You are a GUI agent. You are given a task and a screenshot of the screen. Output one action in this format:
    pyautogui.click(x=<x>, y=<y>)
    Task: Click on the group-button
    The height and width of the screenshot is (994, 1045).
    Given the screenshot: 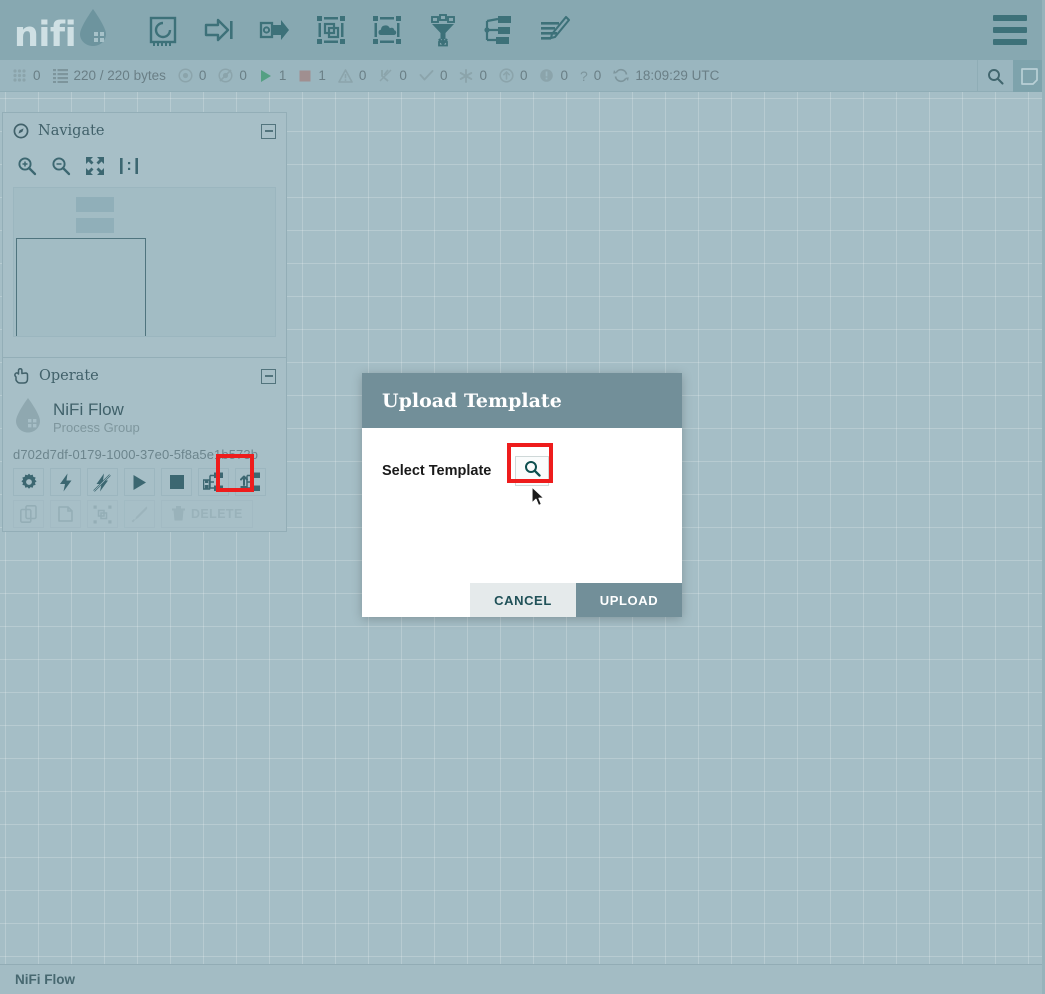 What is the action you would take?
    pyautogui.click(x=102, y=514)
    